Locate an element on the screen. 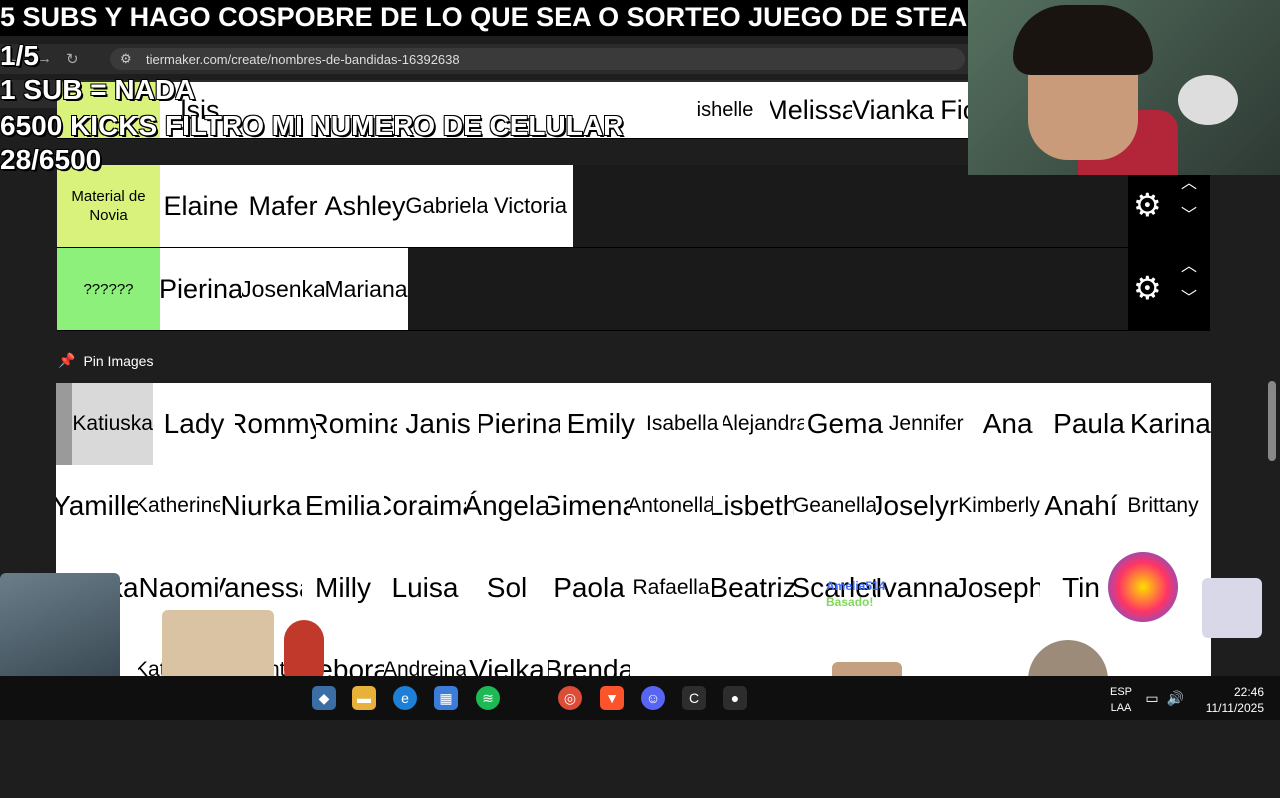  follow-alert: Amelia514 Basado! is located at coordinates (855, 594).